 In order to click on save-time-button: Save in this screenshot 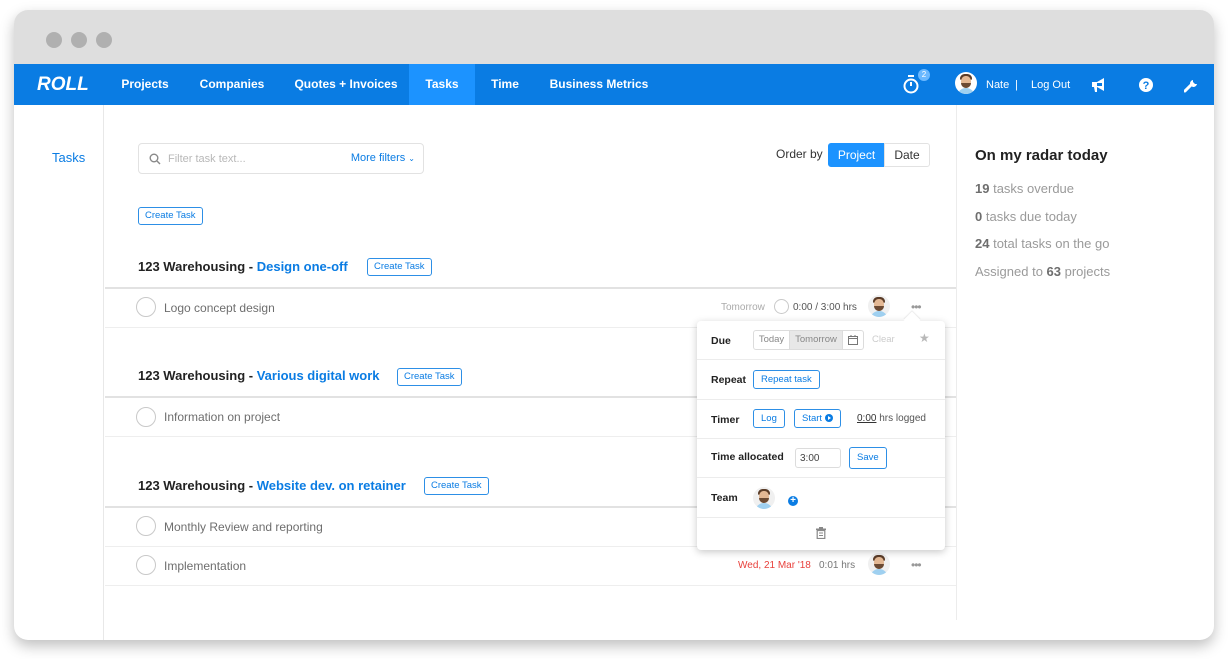, I will do `click(868, 458)`.